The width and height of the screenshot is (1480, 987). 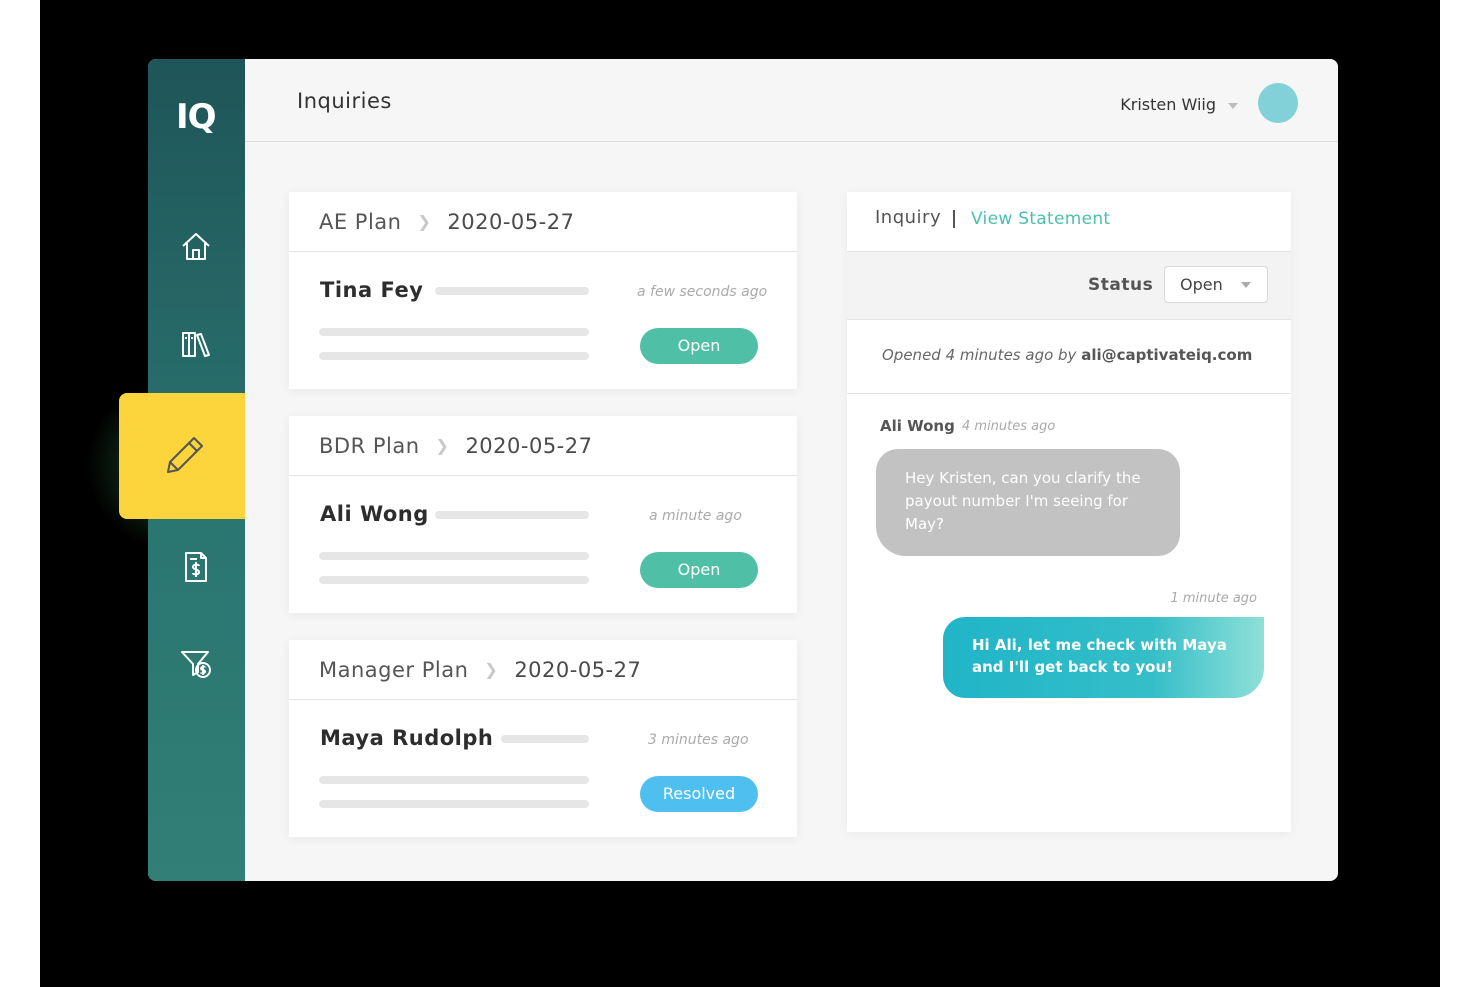 I want to click on panel-tabs: Inquiry View Statement, so click(x=1069, y=222).